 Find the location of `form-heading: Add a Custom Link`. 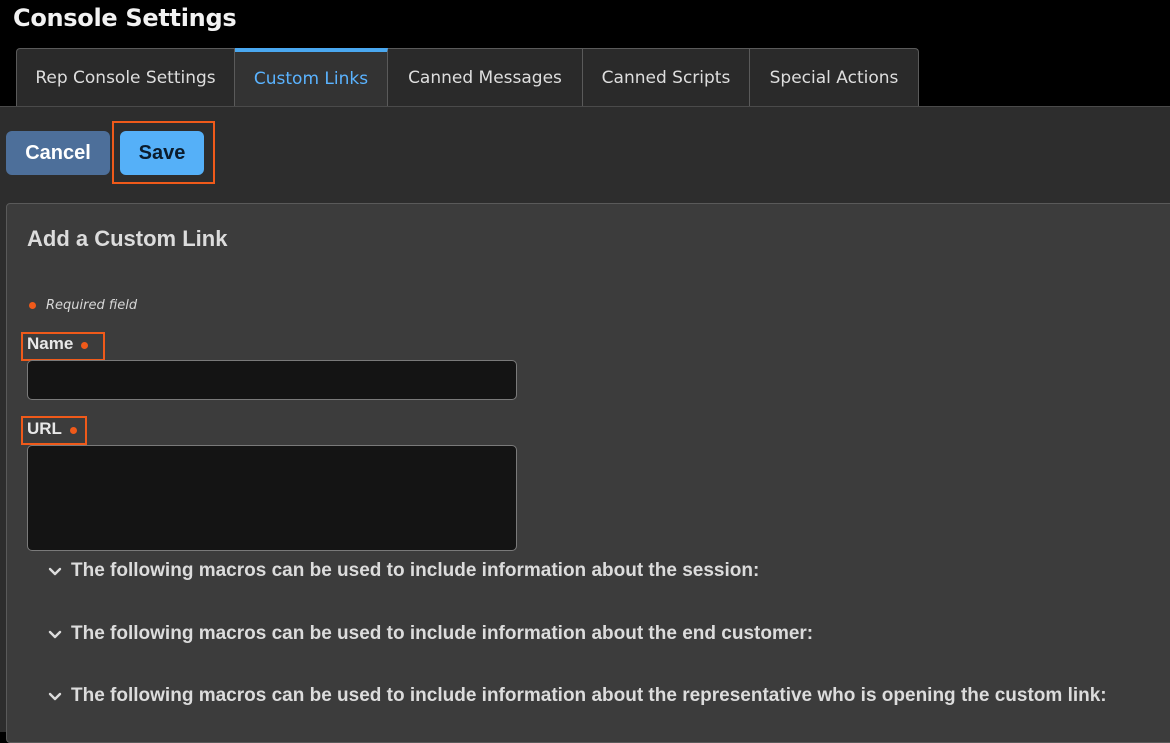

form-heading: Add a Custom Link is located at coordinates (127, 238).